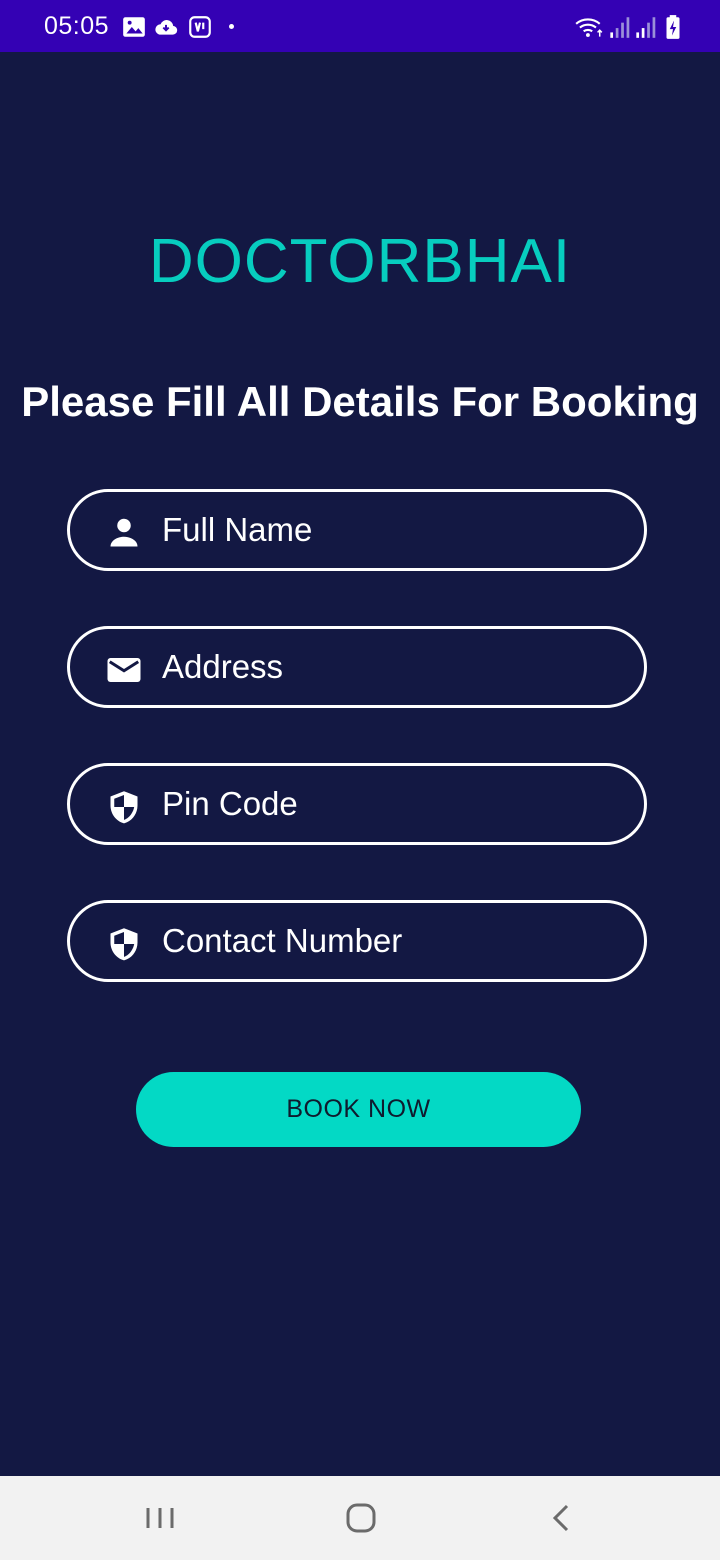  I want to click on notification-dot, so click(231, 26).